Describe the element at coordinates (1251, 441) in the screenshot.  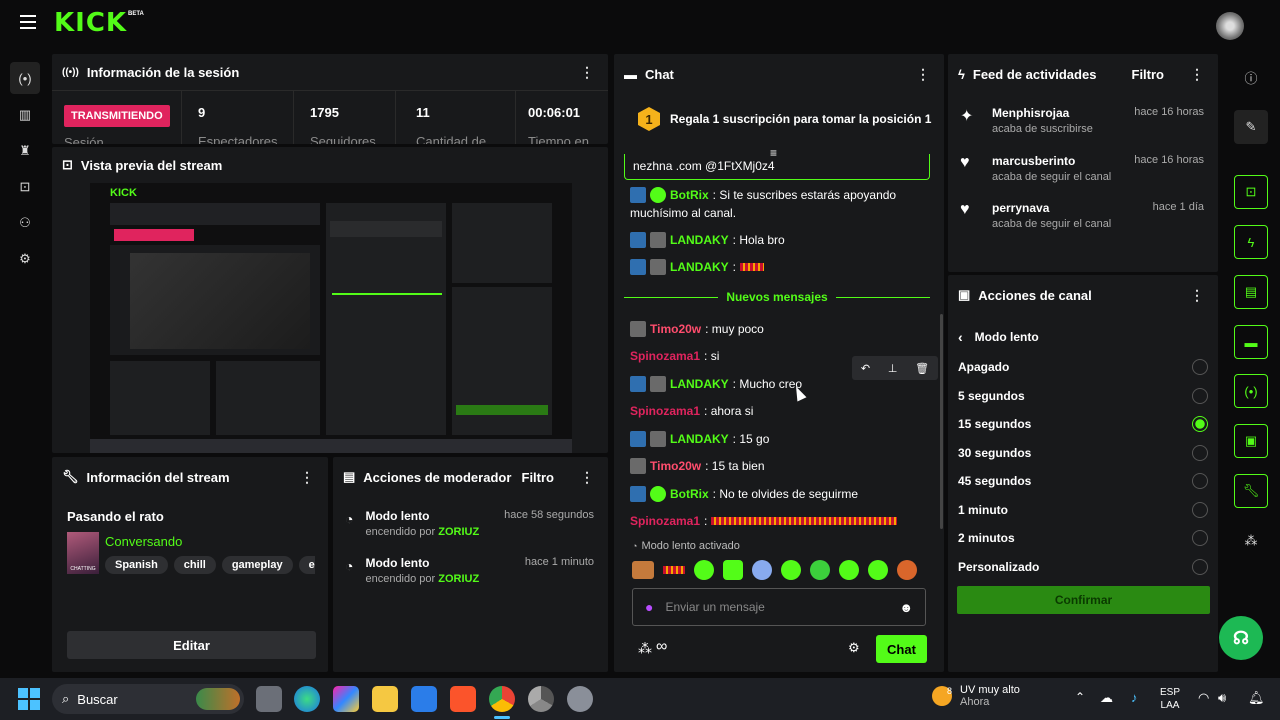
I see `layout-icon: ▣` at that location.